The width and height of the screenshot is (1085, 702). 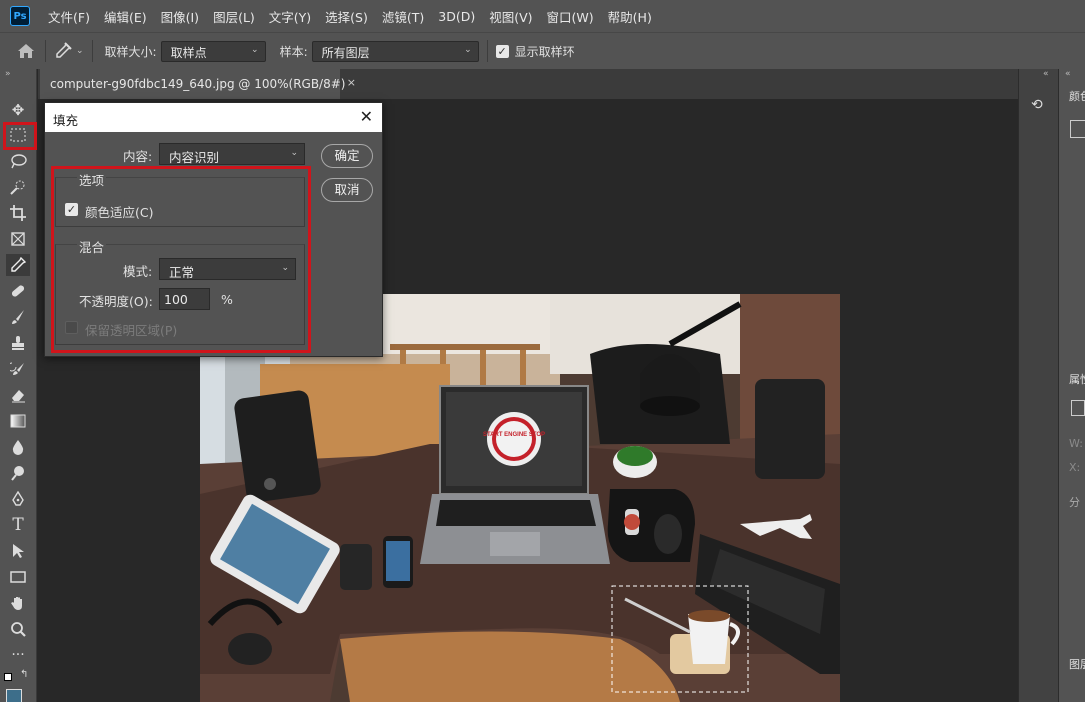 What do you see at coordinates (1076, 443) in the screenshot?
I see `width-label: W:` at bounding box center [1076, 443].